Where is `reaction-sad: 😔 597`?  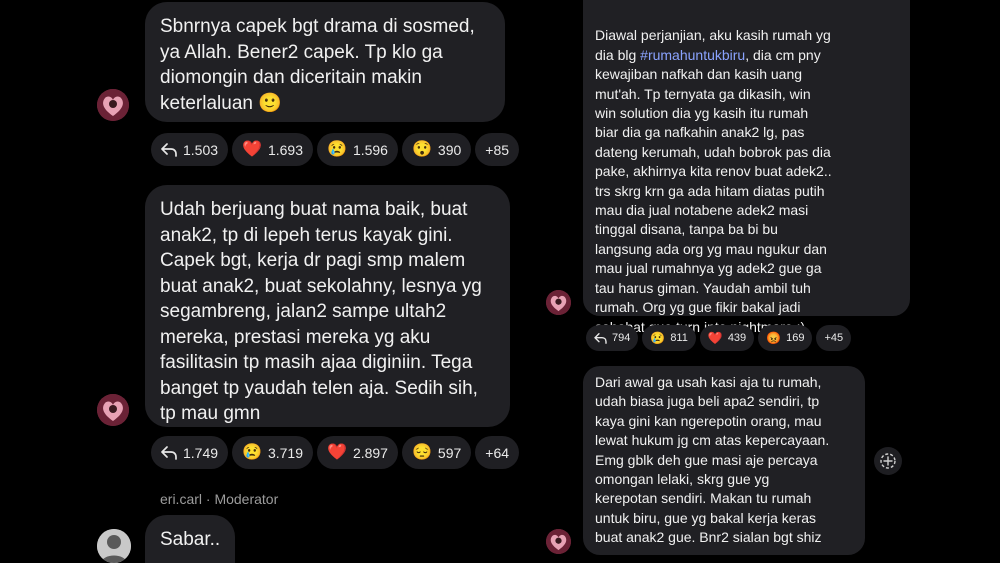 reaction-sad: 😔 597 is located at coordinates (436, 452).